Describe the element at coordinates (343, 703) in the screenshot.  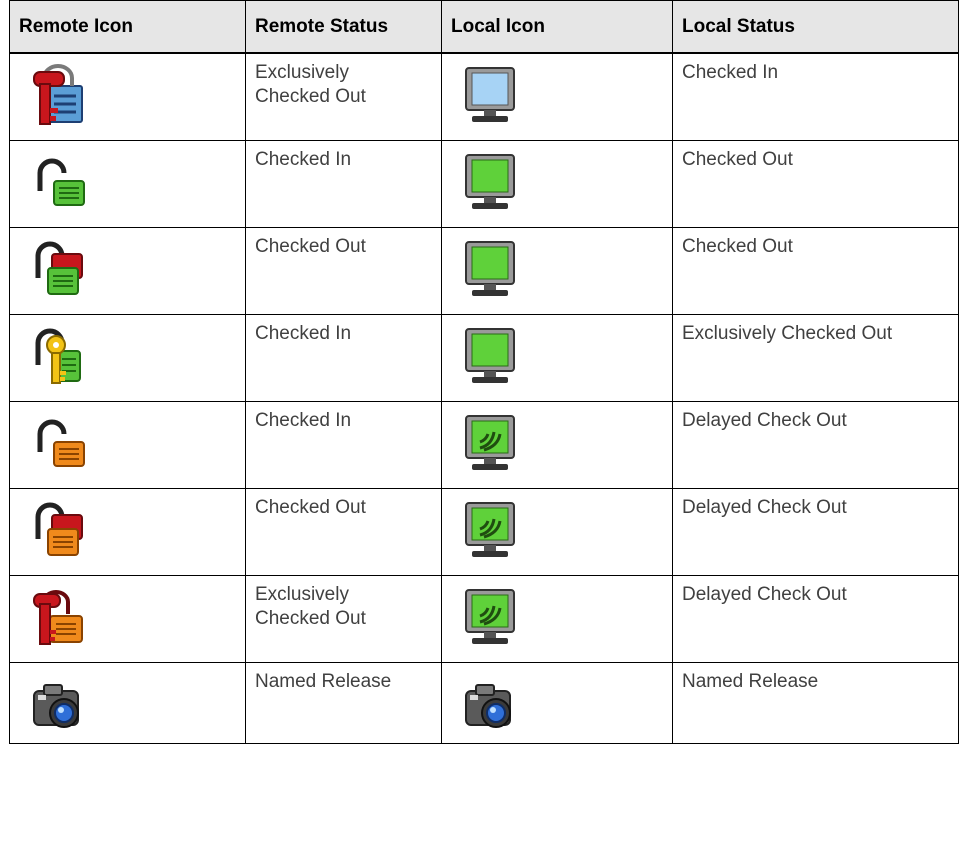
I see `remote-status-cell: Named Release` at that location.